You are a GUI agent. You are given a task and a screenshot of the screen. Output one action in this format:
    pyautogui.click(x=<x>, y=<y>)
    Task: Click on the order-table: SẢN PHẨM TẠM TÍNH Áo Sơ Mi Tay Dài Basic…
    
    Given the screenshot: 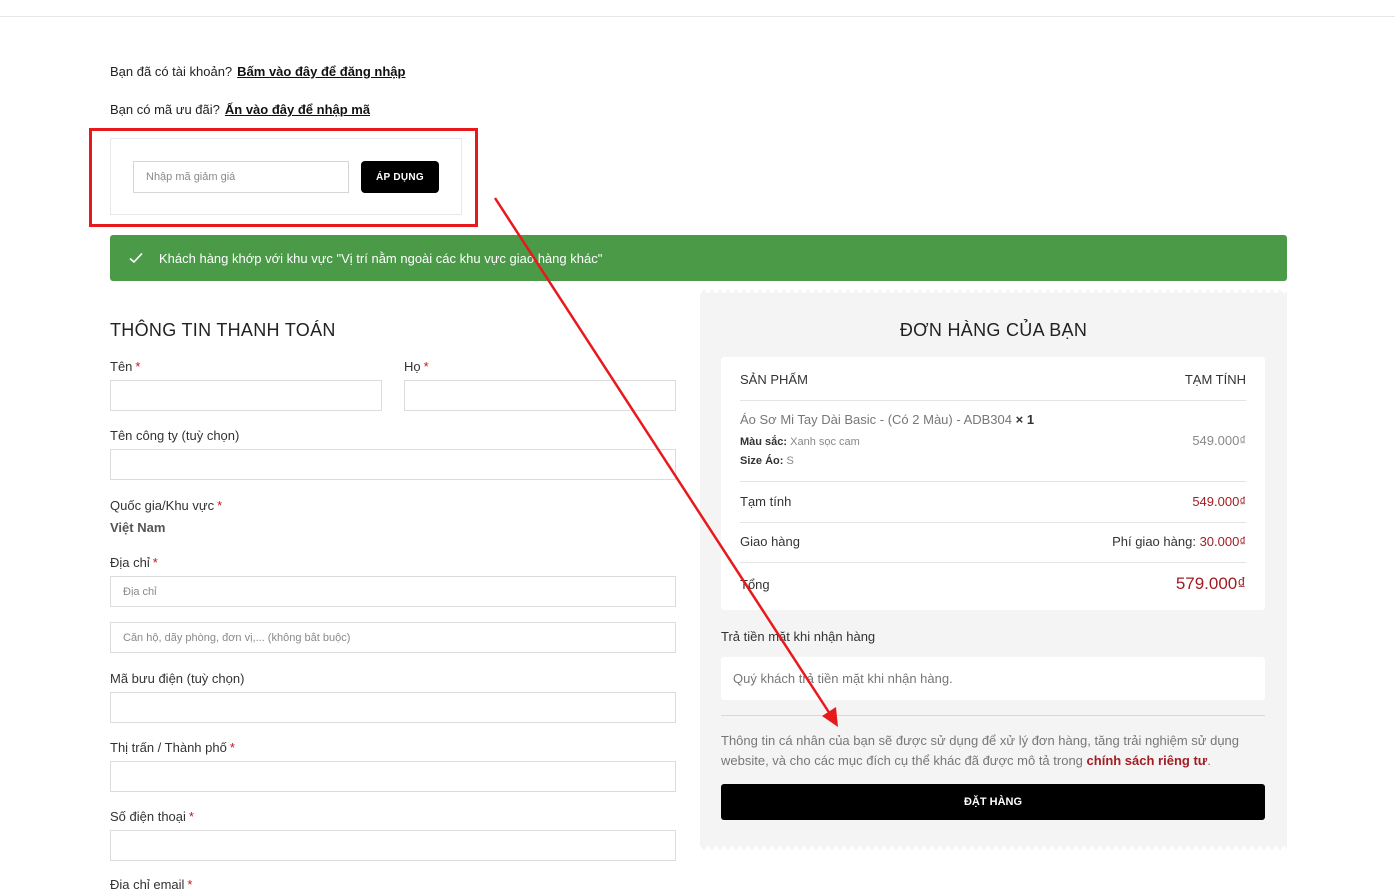 What is the action you would take?
    pyautogui.click(x=993, y=483)
    